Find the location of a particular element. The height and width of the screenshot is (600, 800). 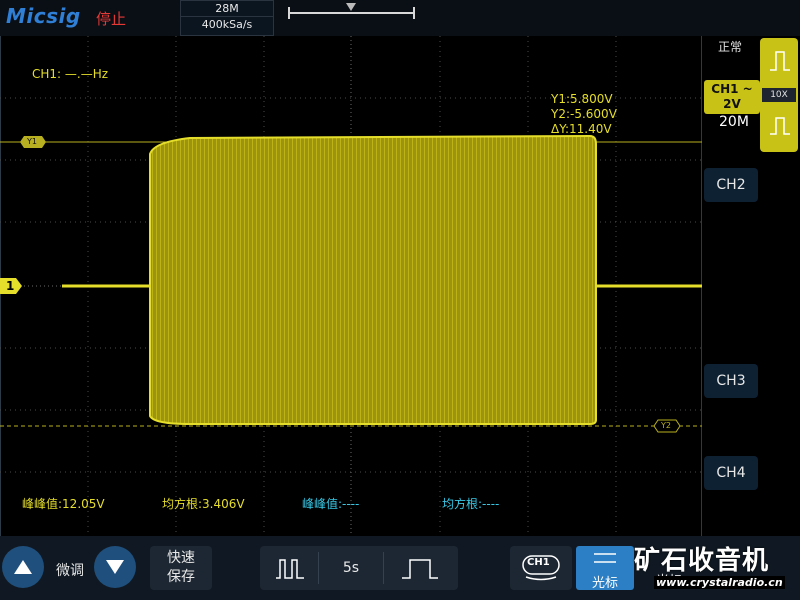

timebase-increase-button is located at coordinates (421, 568).